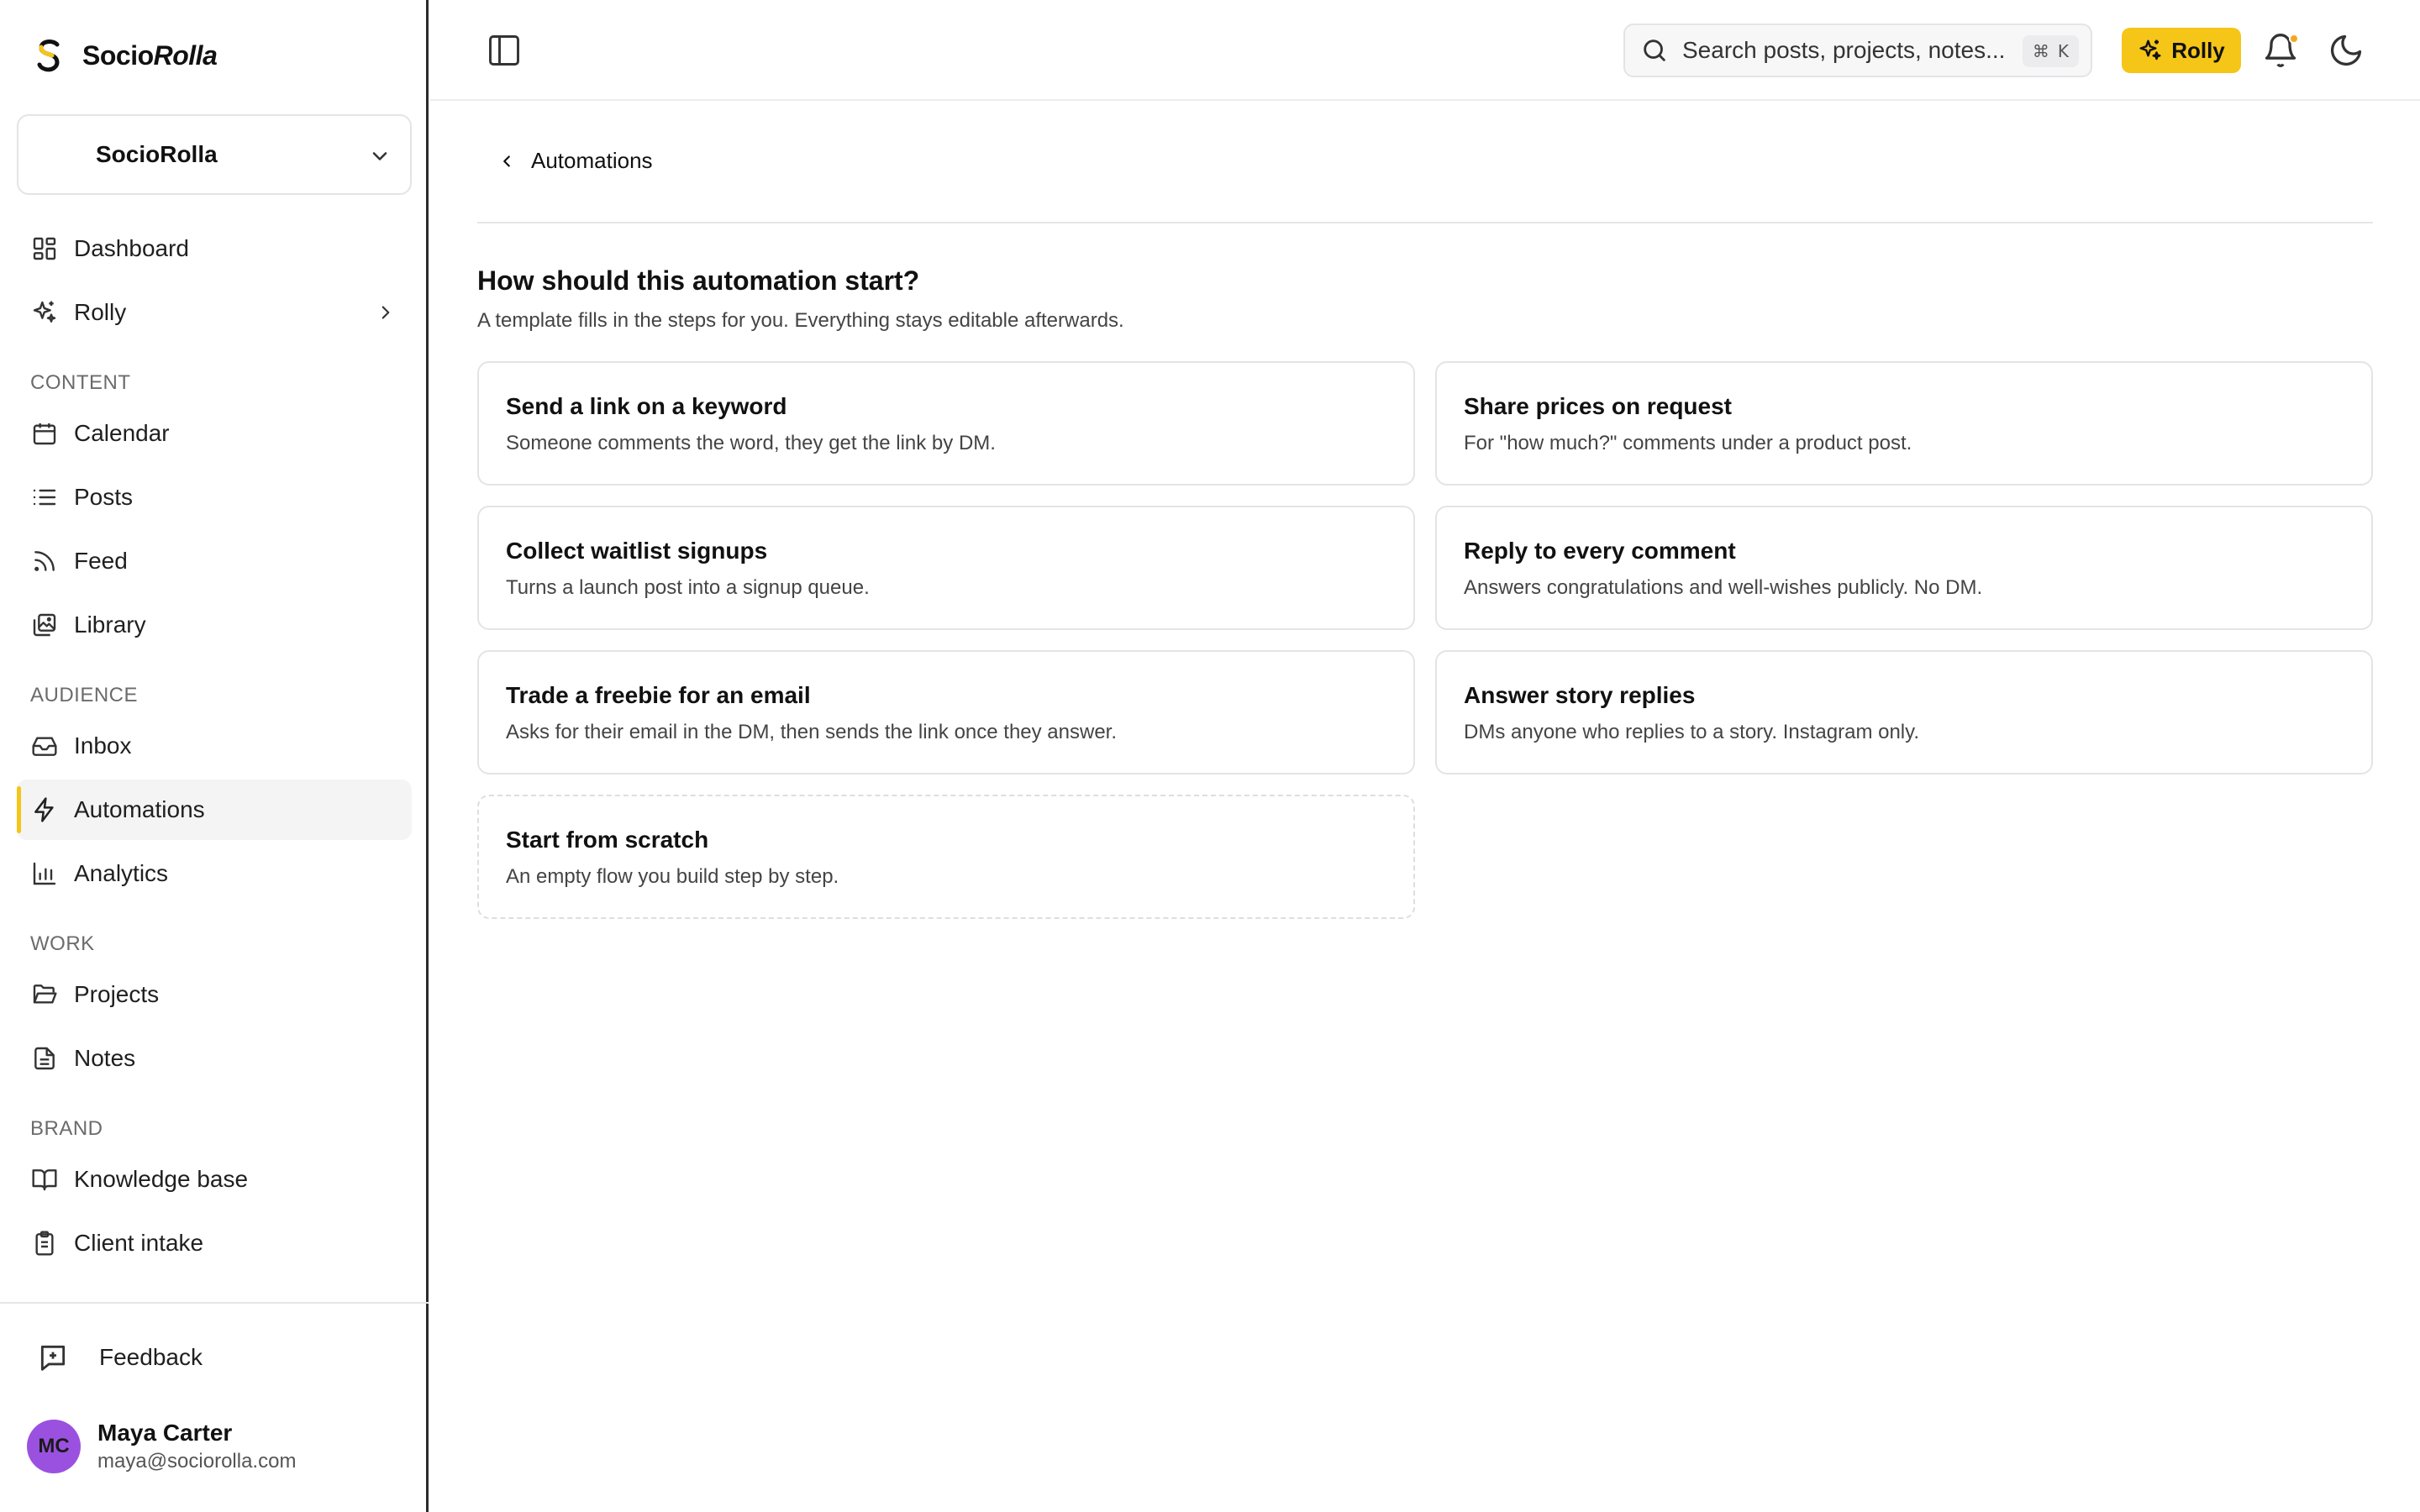 The image size is (2420, 1512). What do you see at coordinates (44, 433) in the screenshot?
I see `calendar-icon` at bounding box center [44, 433].